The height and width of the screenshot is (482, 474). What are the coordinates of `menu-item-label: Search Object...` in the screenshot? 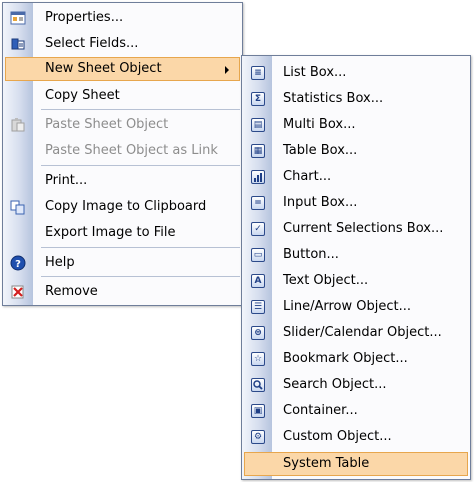 It's located at (335, 384).